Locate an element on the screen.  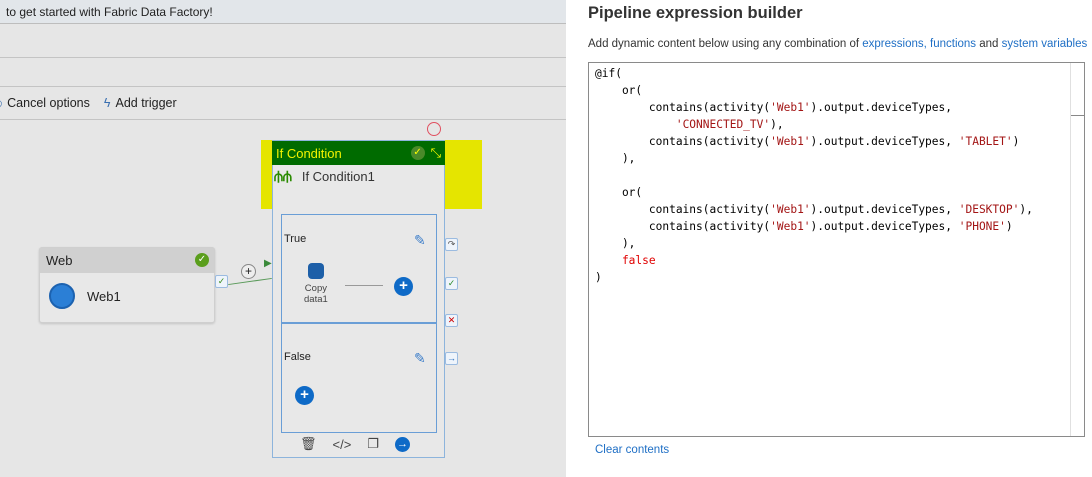
panel-title: Pipeline expression builder is located at coordinates (695, 13).